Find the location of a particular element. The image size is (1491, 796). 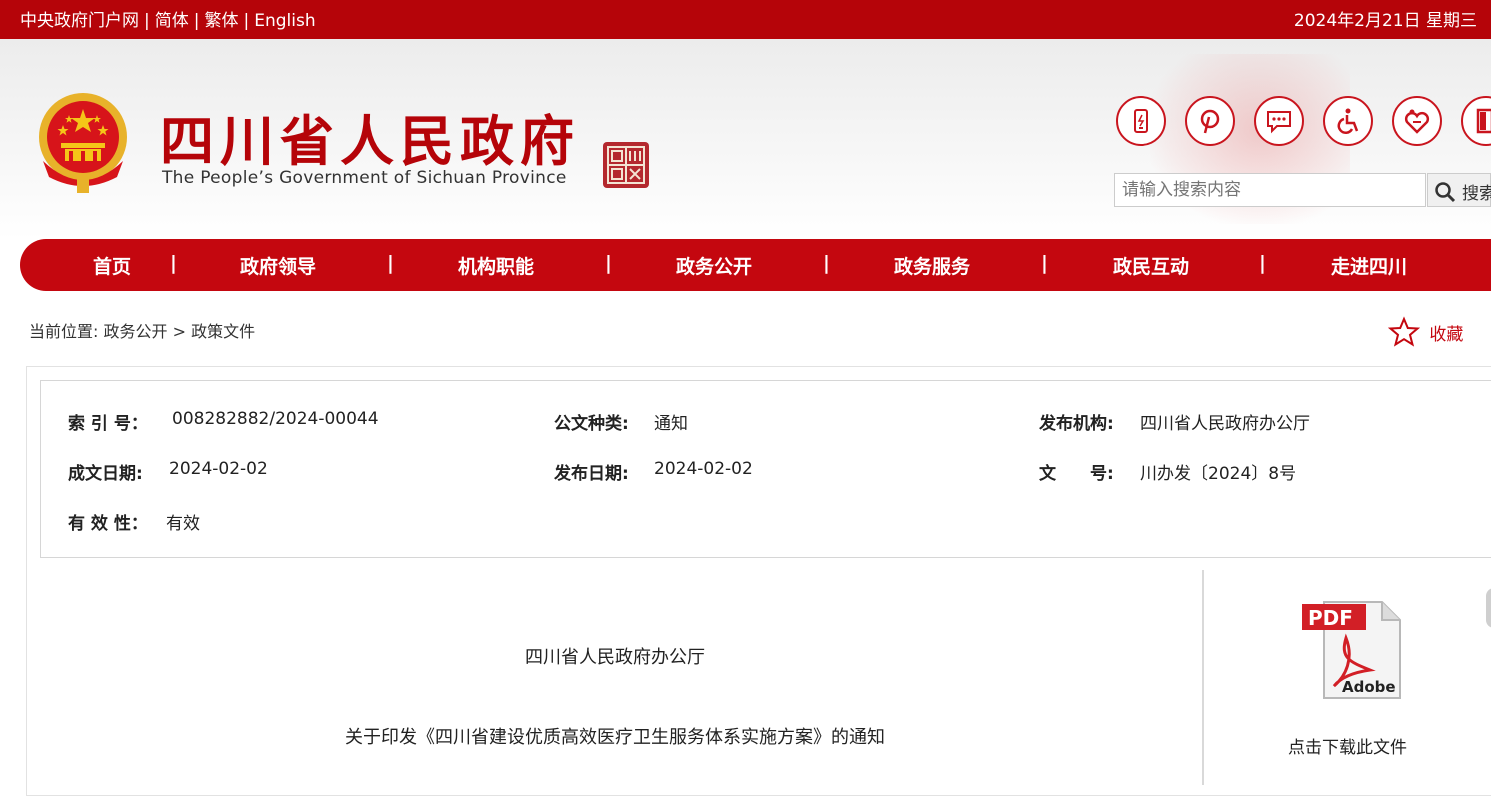

pdf-badge-text: PDF is located at coordinates (1330, 618).